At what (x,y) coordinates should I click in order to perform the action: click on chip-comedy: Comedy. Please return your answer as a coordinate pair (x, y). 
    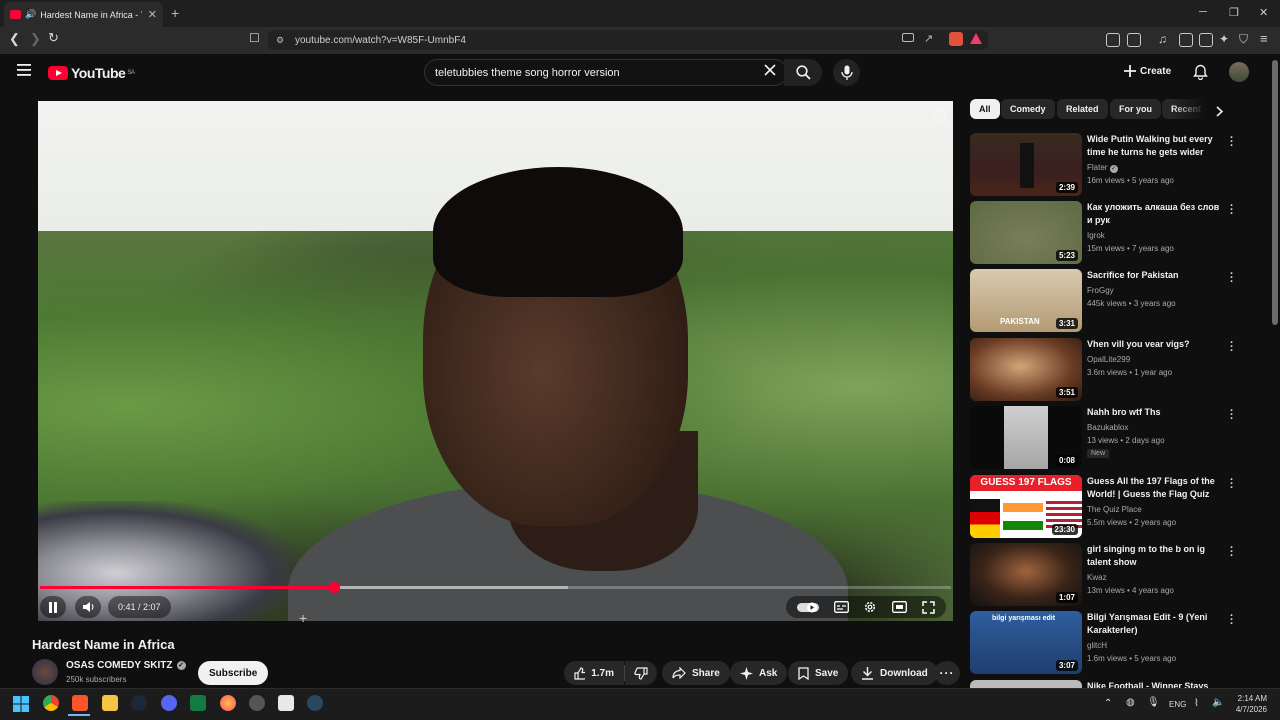
    Looking at the image, I should click on (1028, 109).